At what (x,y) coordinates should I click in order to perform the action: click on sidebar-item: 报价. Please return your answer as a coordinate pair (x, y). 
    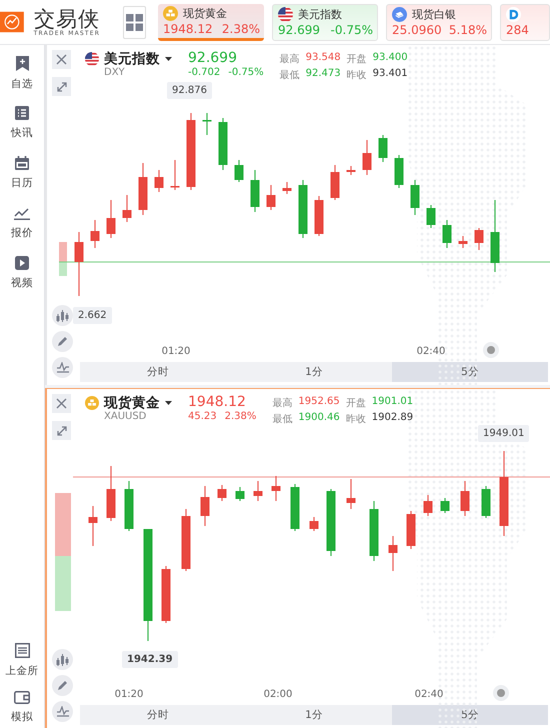
    Looking at the image, I should click on (22, 223).